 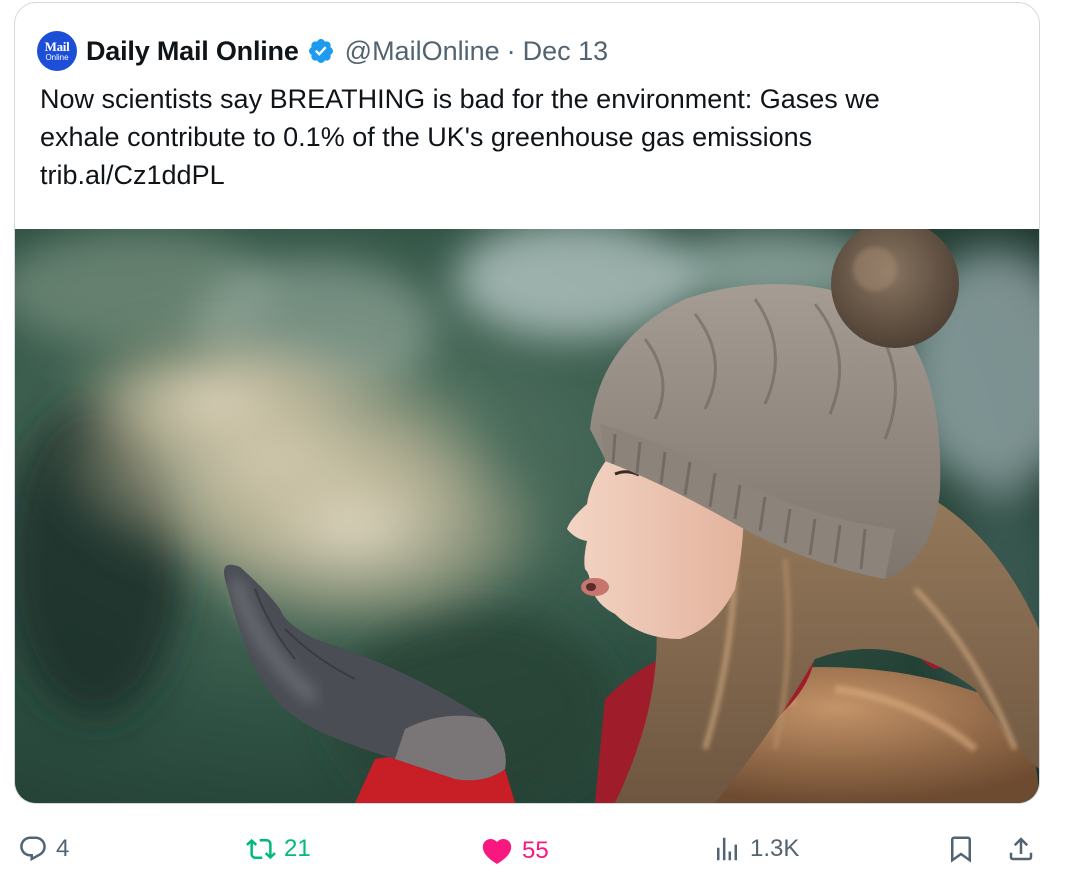 I want to click on share-icon, so click(x=1021, y=849).